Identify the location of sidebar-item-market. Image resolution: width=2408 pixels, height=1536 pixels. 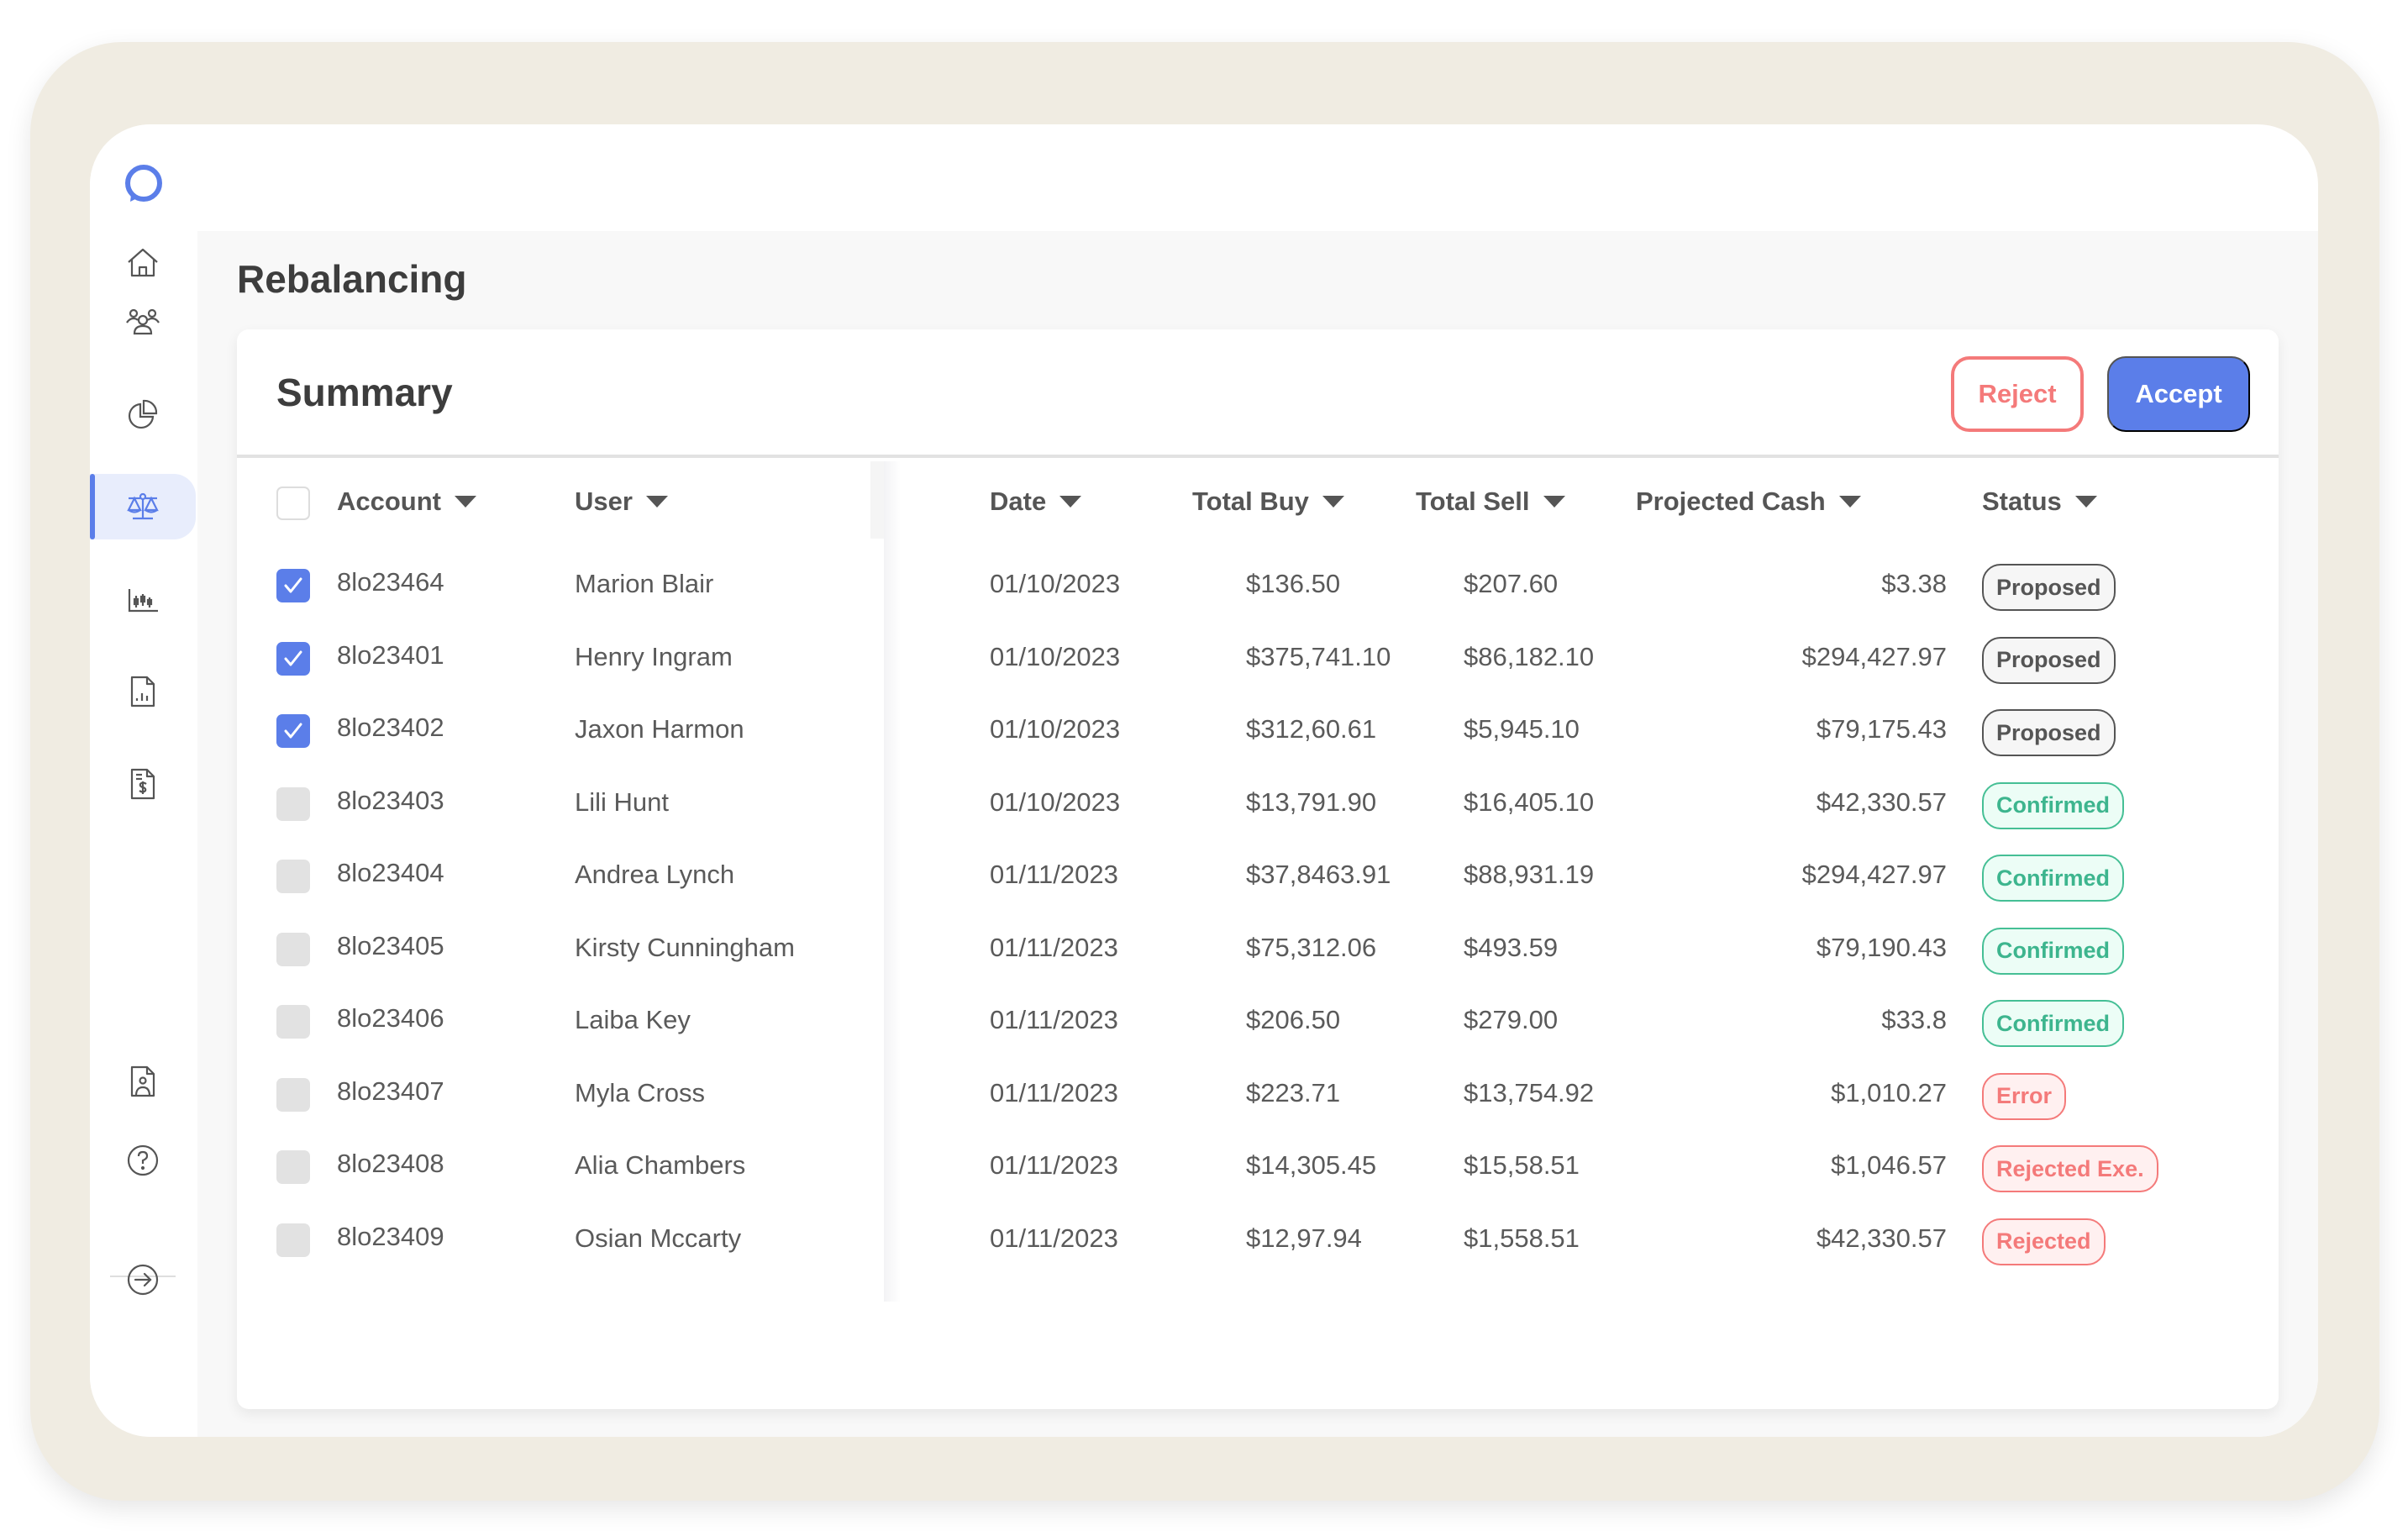
(143, 599).